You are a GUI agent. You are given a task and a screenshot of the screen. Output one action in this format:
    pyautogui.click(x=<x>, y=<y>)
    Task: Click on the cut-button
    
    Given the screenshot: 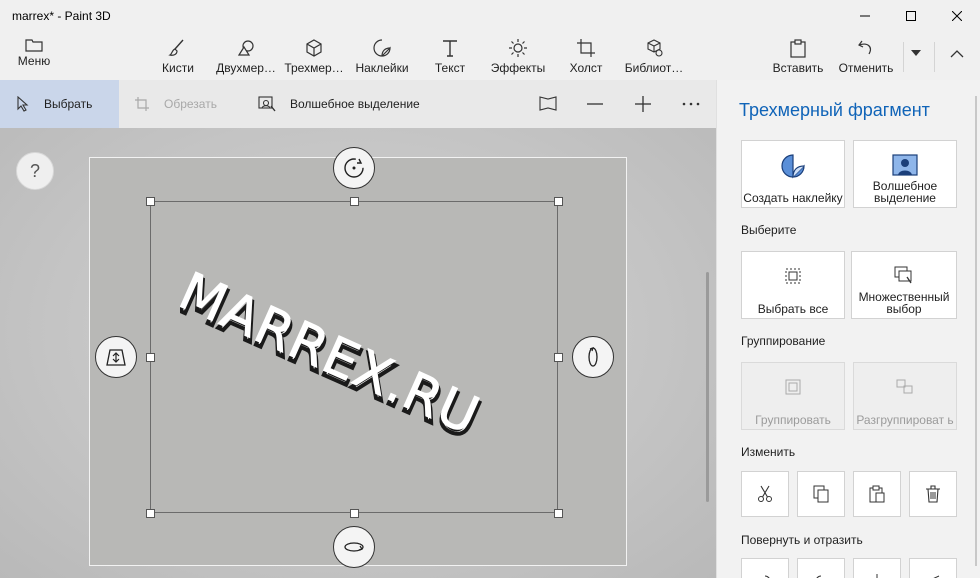 What is the action you would take?
    pyautogui.click(x=765, y=494)
    